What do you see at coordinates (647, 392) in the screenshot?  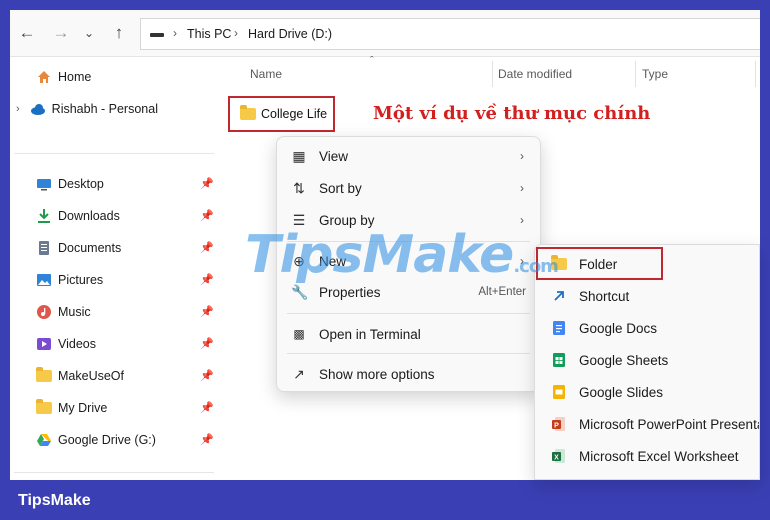 I see `submenu-item-google-slides: Google Slides` at bounding box center [647, 392].